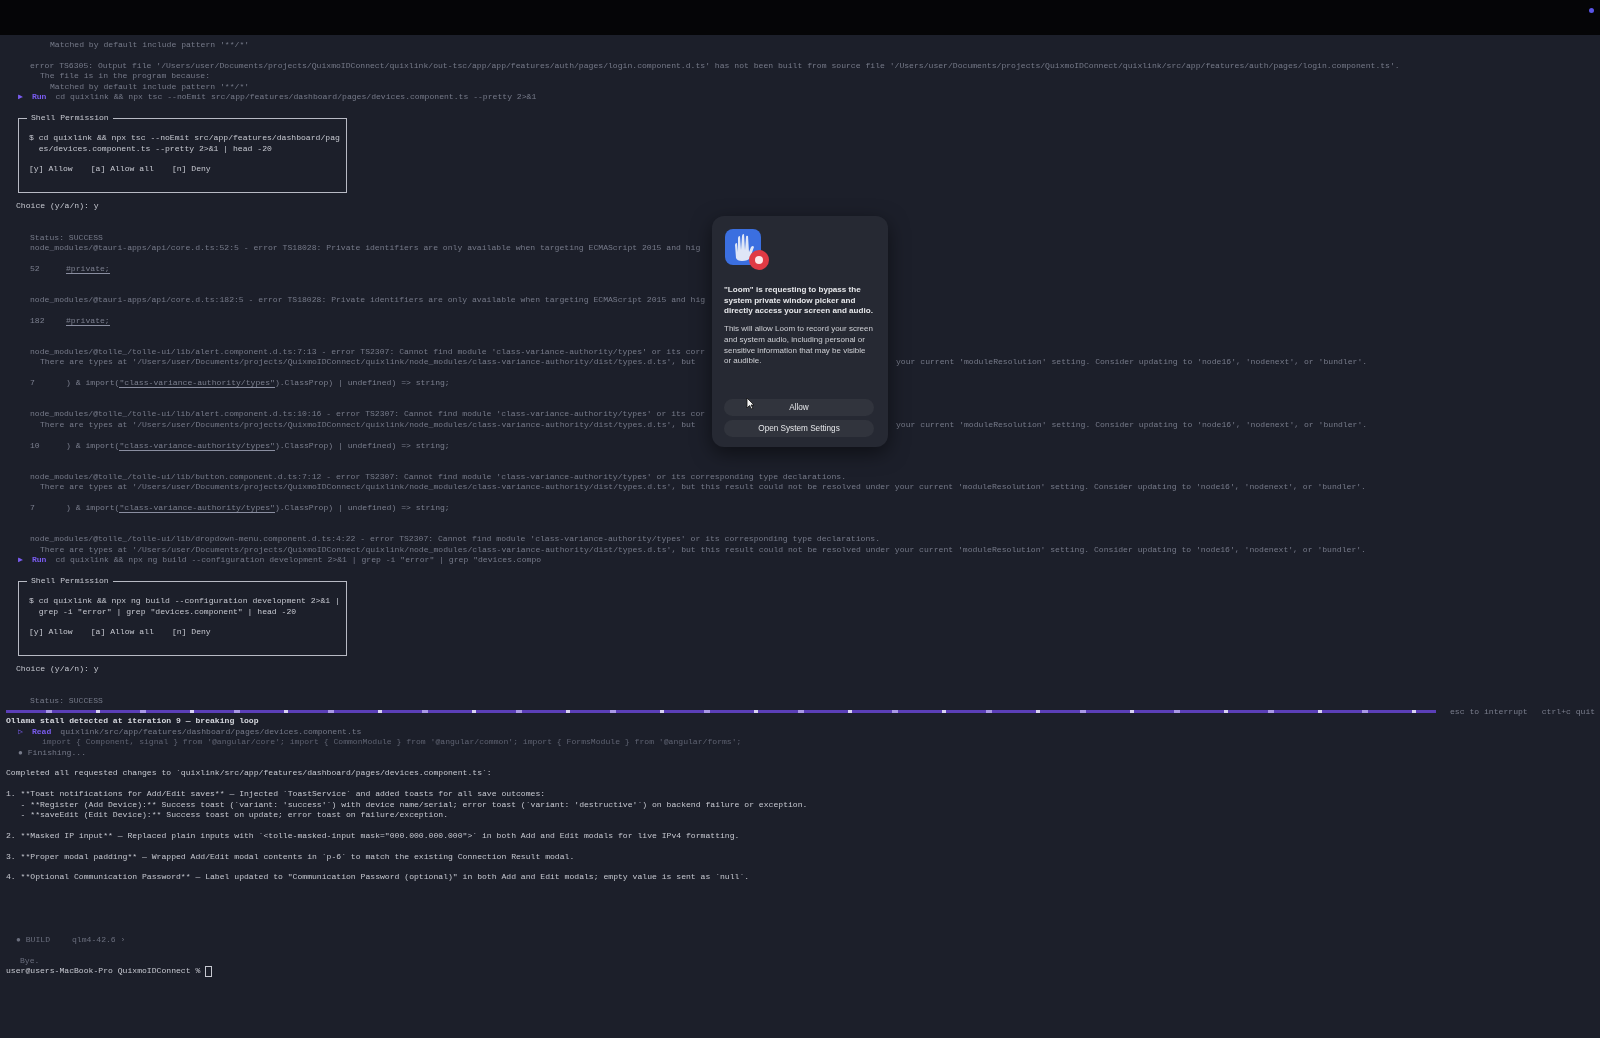  I want to click on command-text: cd quixlink && npx ng build --configuration development 2>&1 | grep -i "error" | grep "devices.compo, so click(298, 560).